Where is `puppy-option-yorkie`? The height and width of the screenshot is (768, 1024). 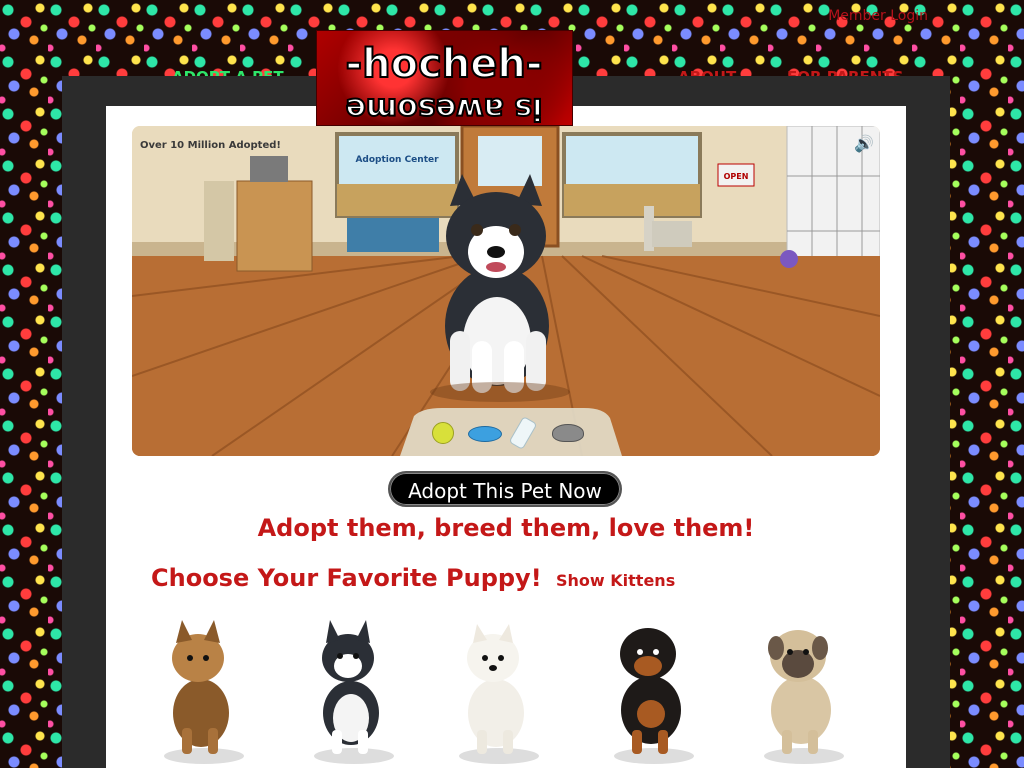
puppy-option-yorkie is located at coordinates (201, 693).